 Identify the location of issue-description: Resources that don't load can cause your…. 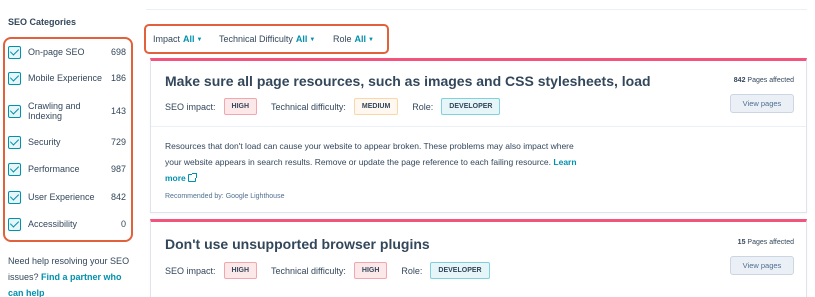
(375, 162).